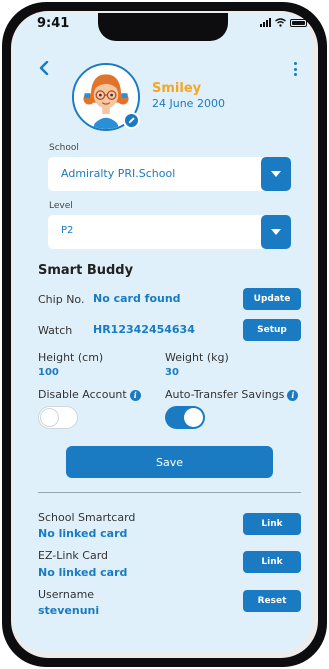 The width and height of the screenshot is (329, 669). I want to click on level-select: P2, so click(169, 232).